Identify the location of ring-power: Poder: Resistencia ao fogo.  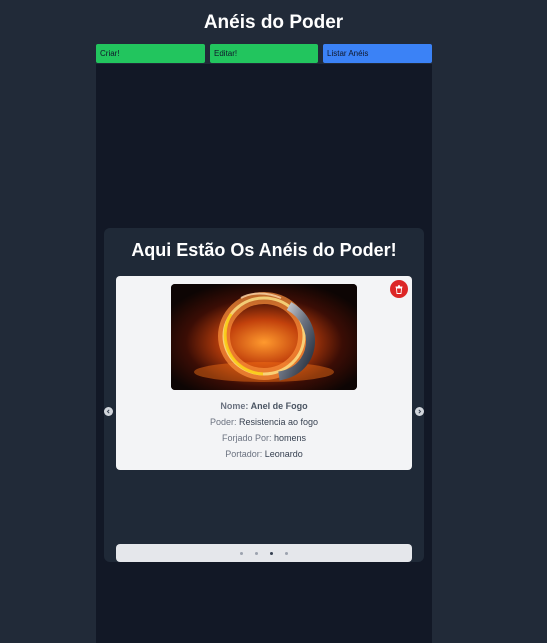
(264, 422).